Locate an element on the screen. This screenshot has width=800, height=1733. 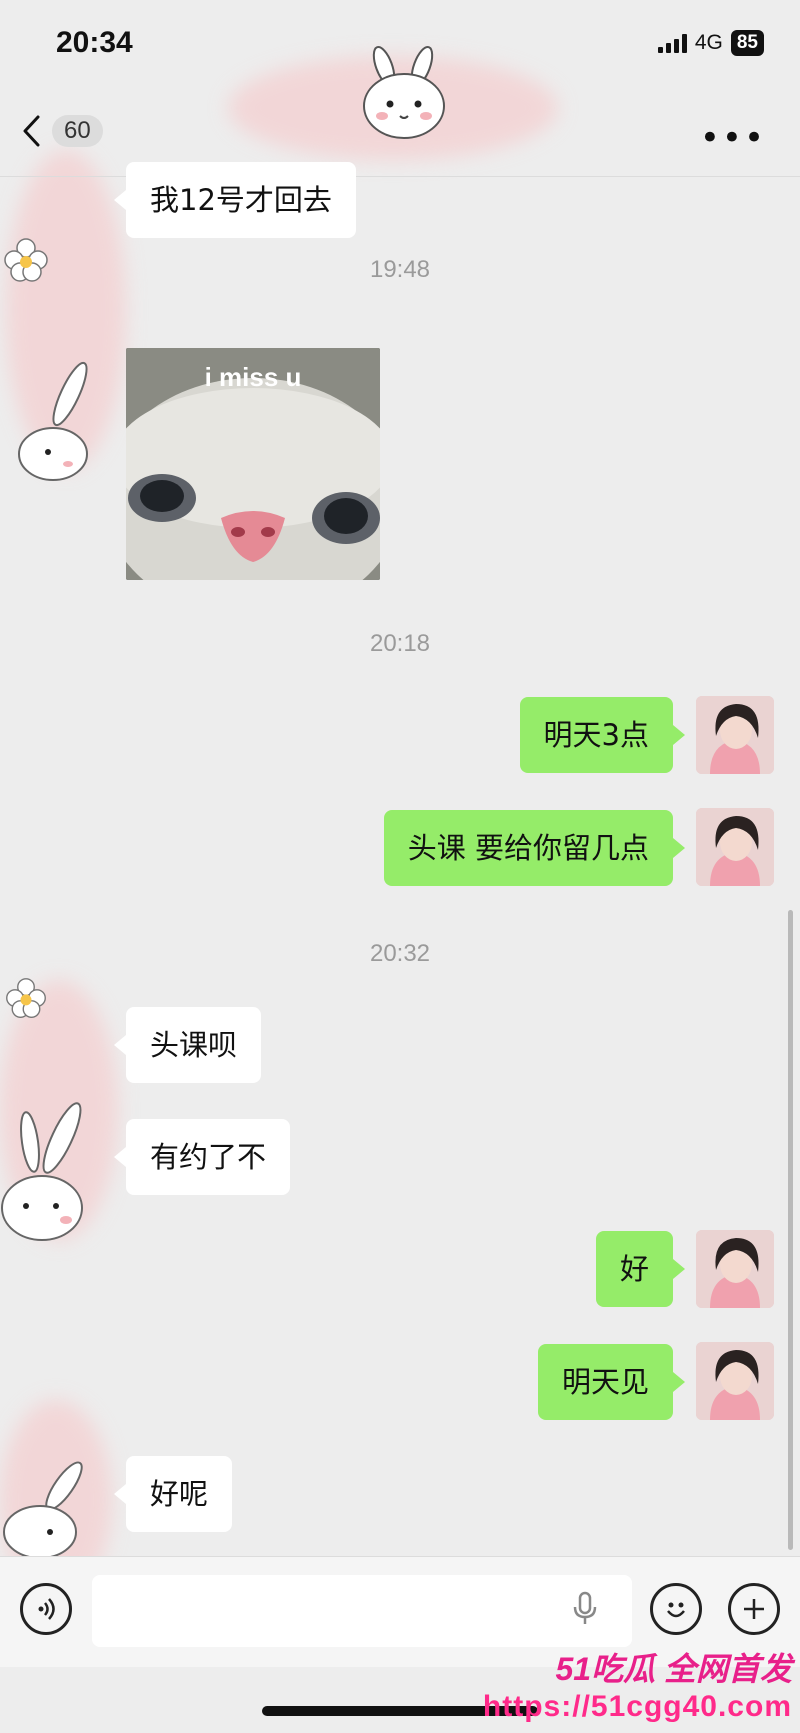
voice-input-button is located at coordinates (46, 1609).